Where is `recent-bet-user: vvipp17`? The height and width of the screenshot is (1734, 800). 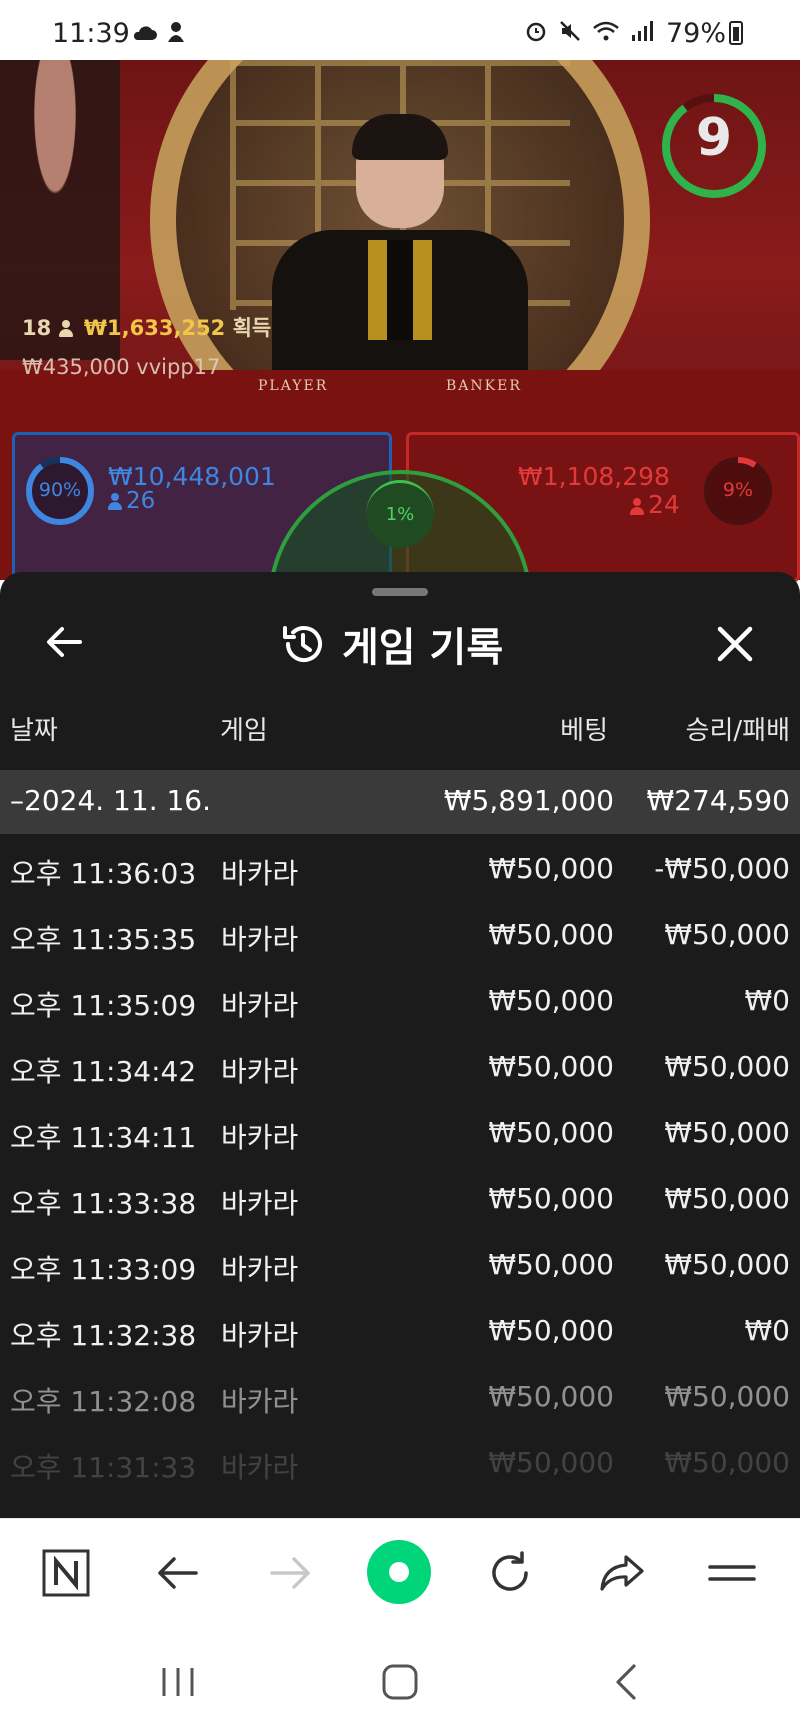 recent-bet-user: vvipp17 is located at coordinates (178, 367).